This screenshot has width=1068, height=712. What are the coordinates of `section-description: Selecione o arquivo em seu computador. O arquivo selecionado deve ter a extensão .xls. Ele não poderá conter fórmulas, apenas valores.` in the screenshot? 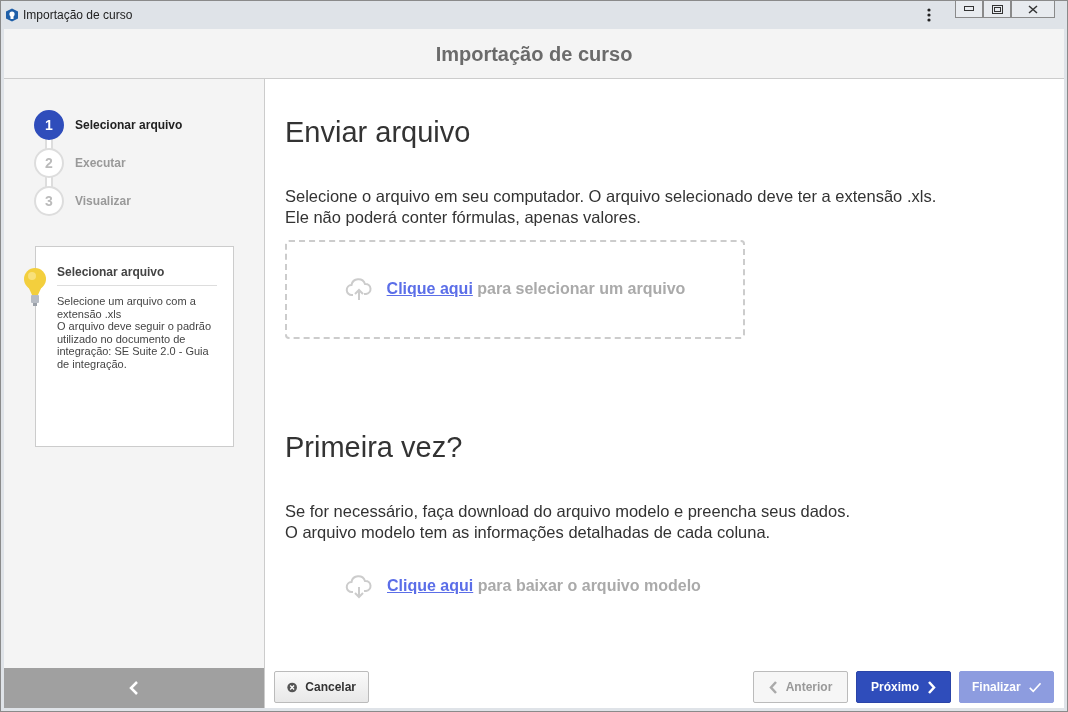 It's located at (611, 206).